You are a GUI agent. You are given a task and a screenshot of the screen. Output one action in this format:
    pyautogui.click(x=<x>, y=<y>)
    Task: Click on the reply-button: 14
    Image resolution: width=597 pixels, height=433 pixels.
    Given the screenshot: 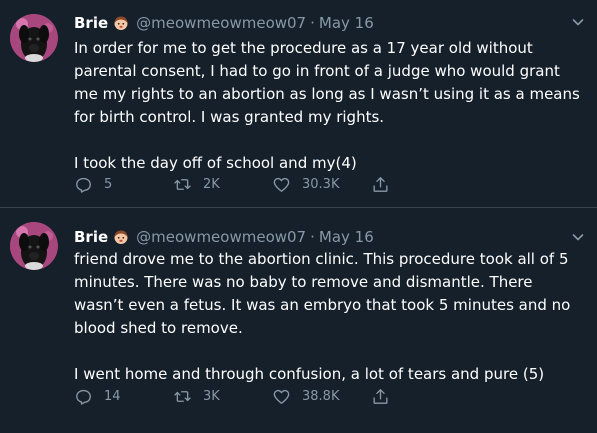 What is the action you would take?
    pyautogui.click(x=97, y=396)
    